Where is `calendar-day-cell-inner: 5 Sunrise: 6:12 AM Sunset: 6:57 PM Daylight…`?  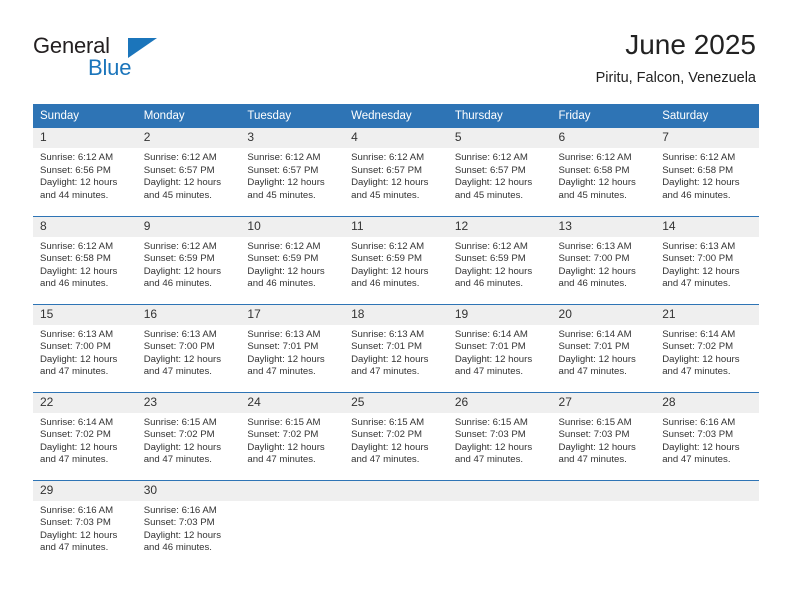
calendar-day-cell-inner: 5 Sunrise: 6:12 AM Sunset: 6:57 PM Daylight… is located at coordinates (499, 172).